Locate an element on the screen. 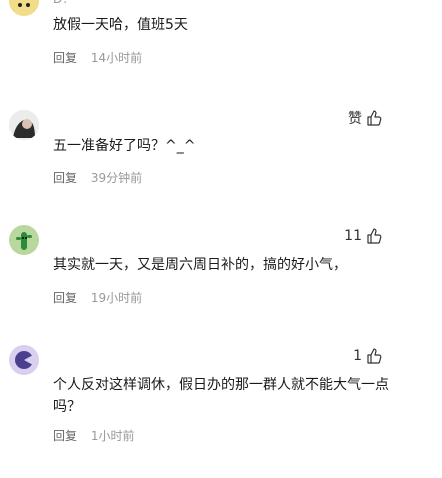  comment-text: 放假一天哈，值班5天 is located at coordinates (120, 25).